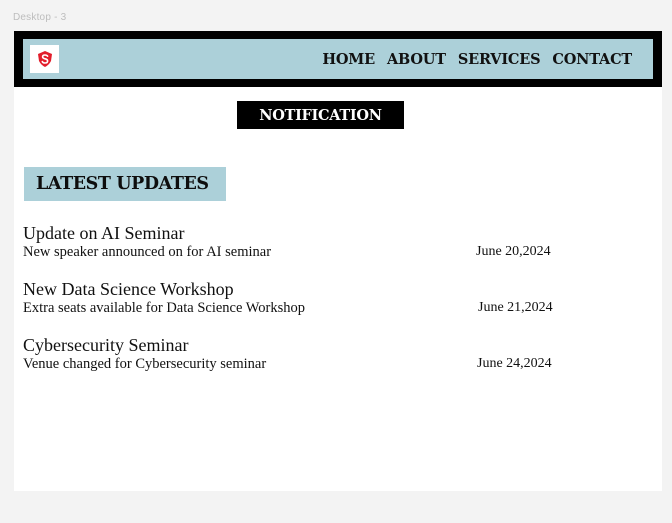  I want to click on notification-title: NOTIFICATION, so click(320, 115).